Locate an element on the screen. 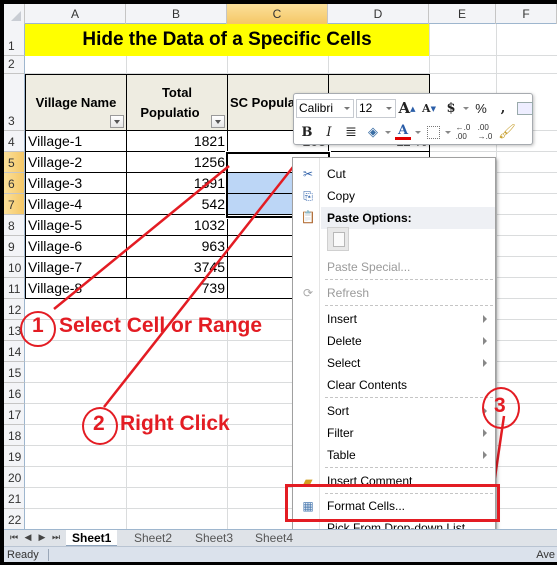  italic-button: I is located at coordinates (329, 132).